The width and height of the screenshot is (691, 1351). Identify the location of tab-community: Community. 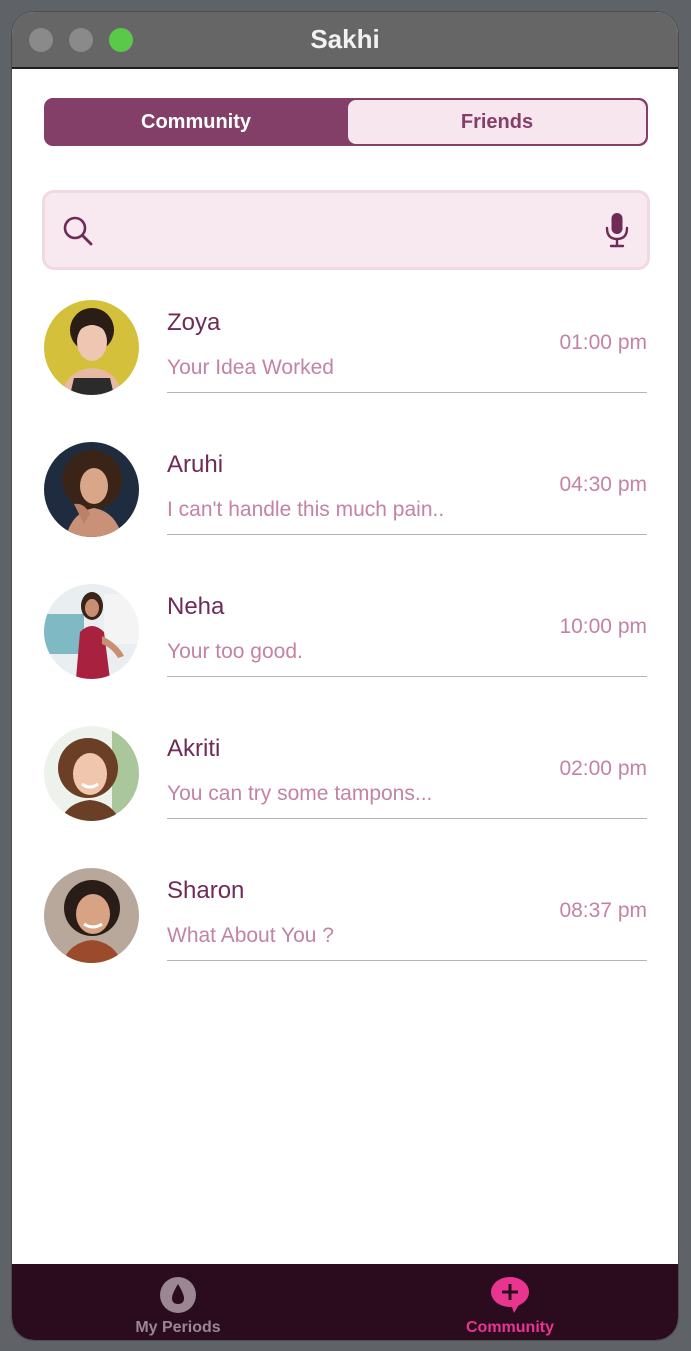
(510, 1302).